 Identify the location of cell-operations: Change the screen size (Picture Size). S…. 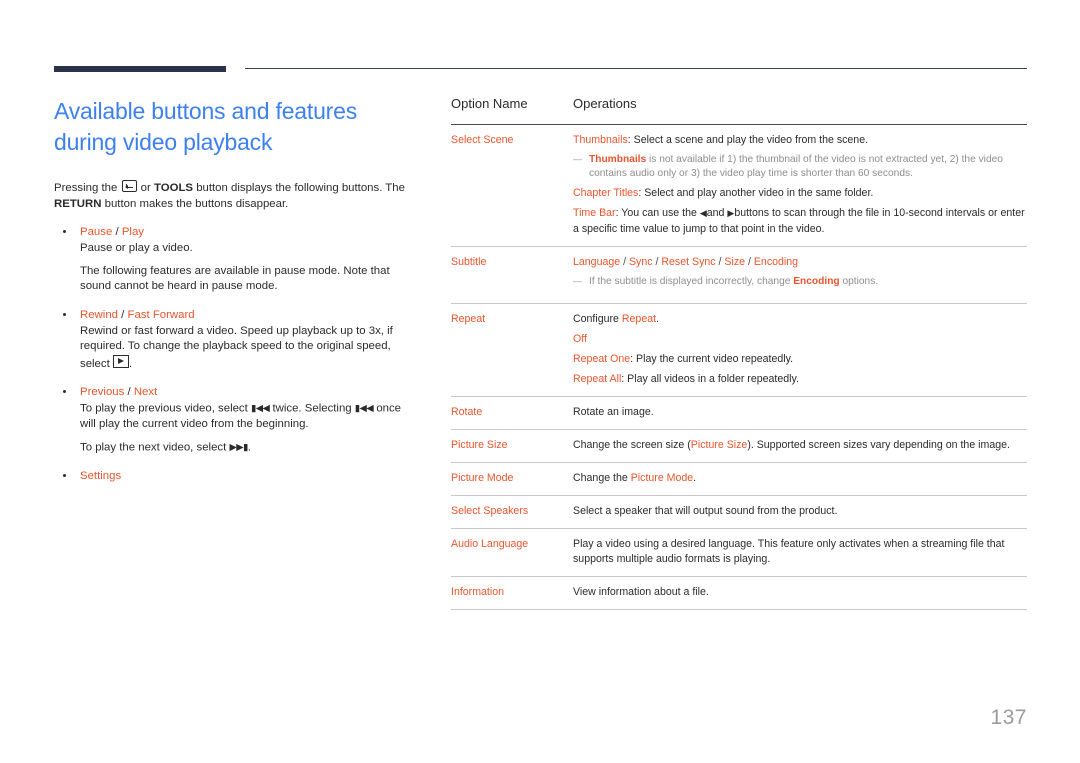
(800, 446).